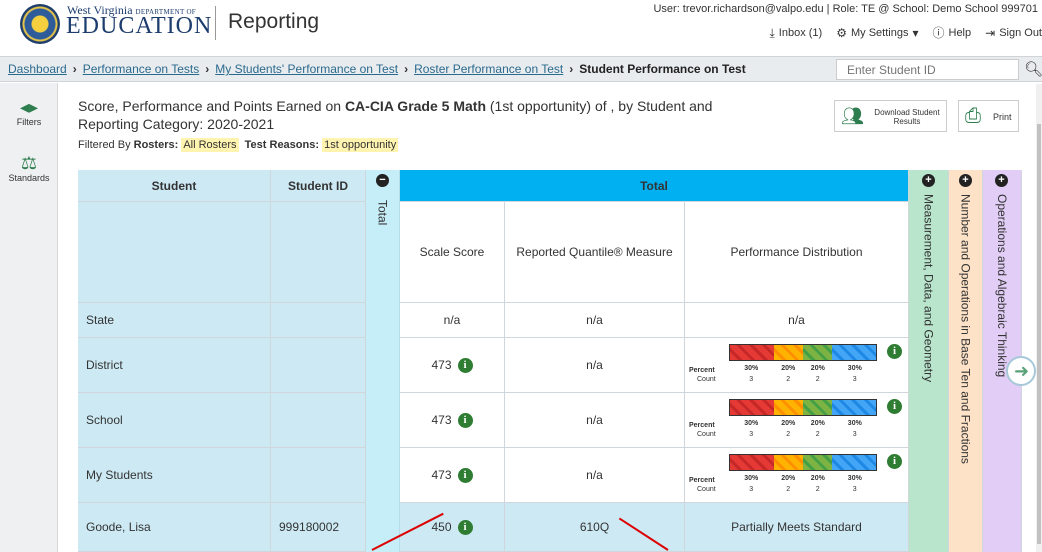  I want to click on inbox-link: ⤓ Inbox (1), so click(795, 33).